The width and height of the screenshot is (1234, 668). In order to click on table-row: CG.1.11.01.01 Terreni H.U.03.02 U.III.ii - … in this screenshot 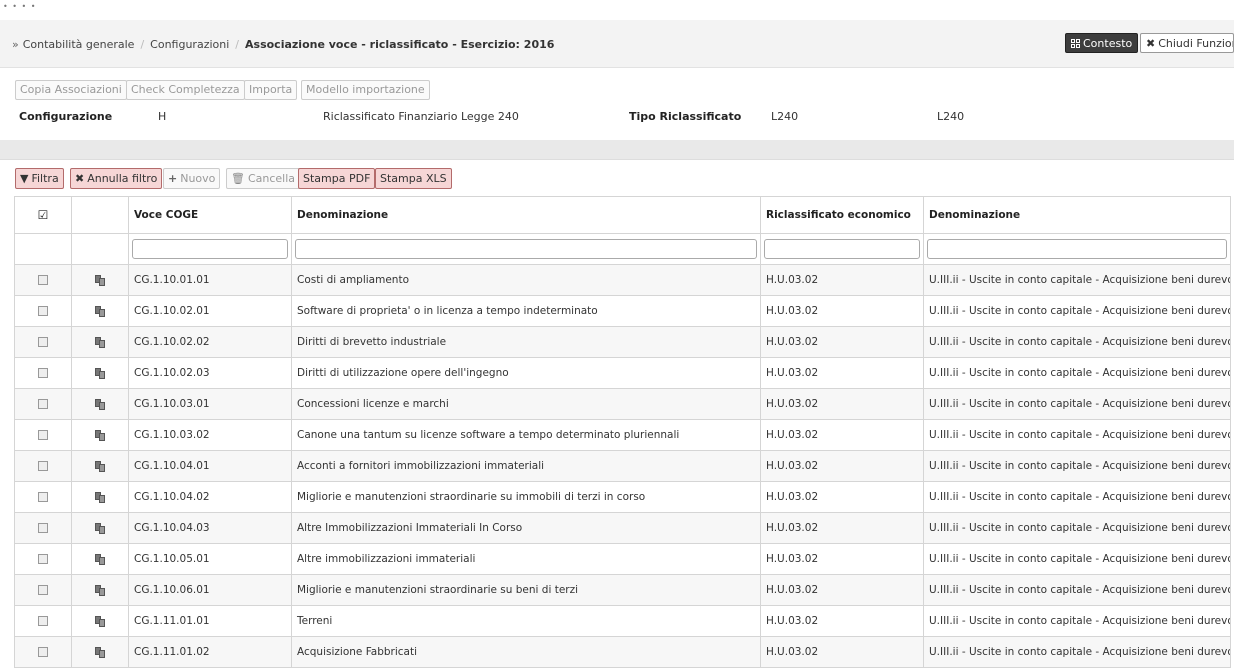, I will do `click(622, 621)`.